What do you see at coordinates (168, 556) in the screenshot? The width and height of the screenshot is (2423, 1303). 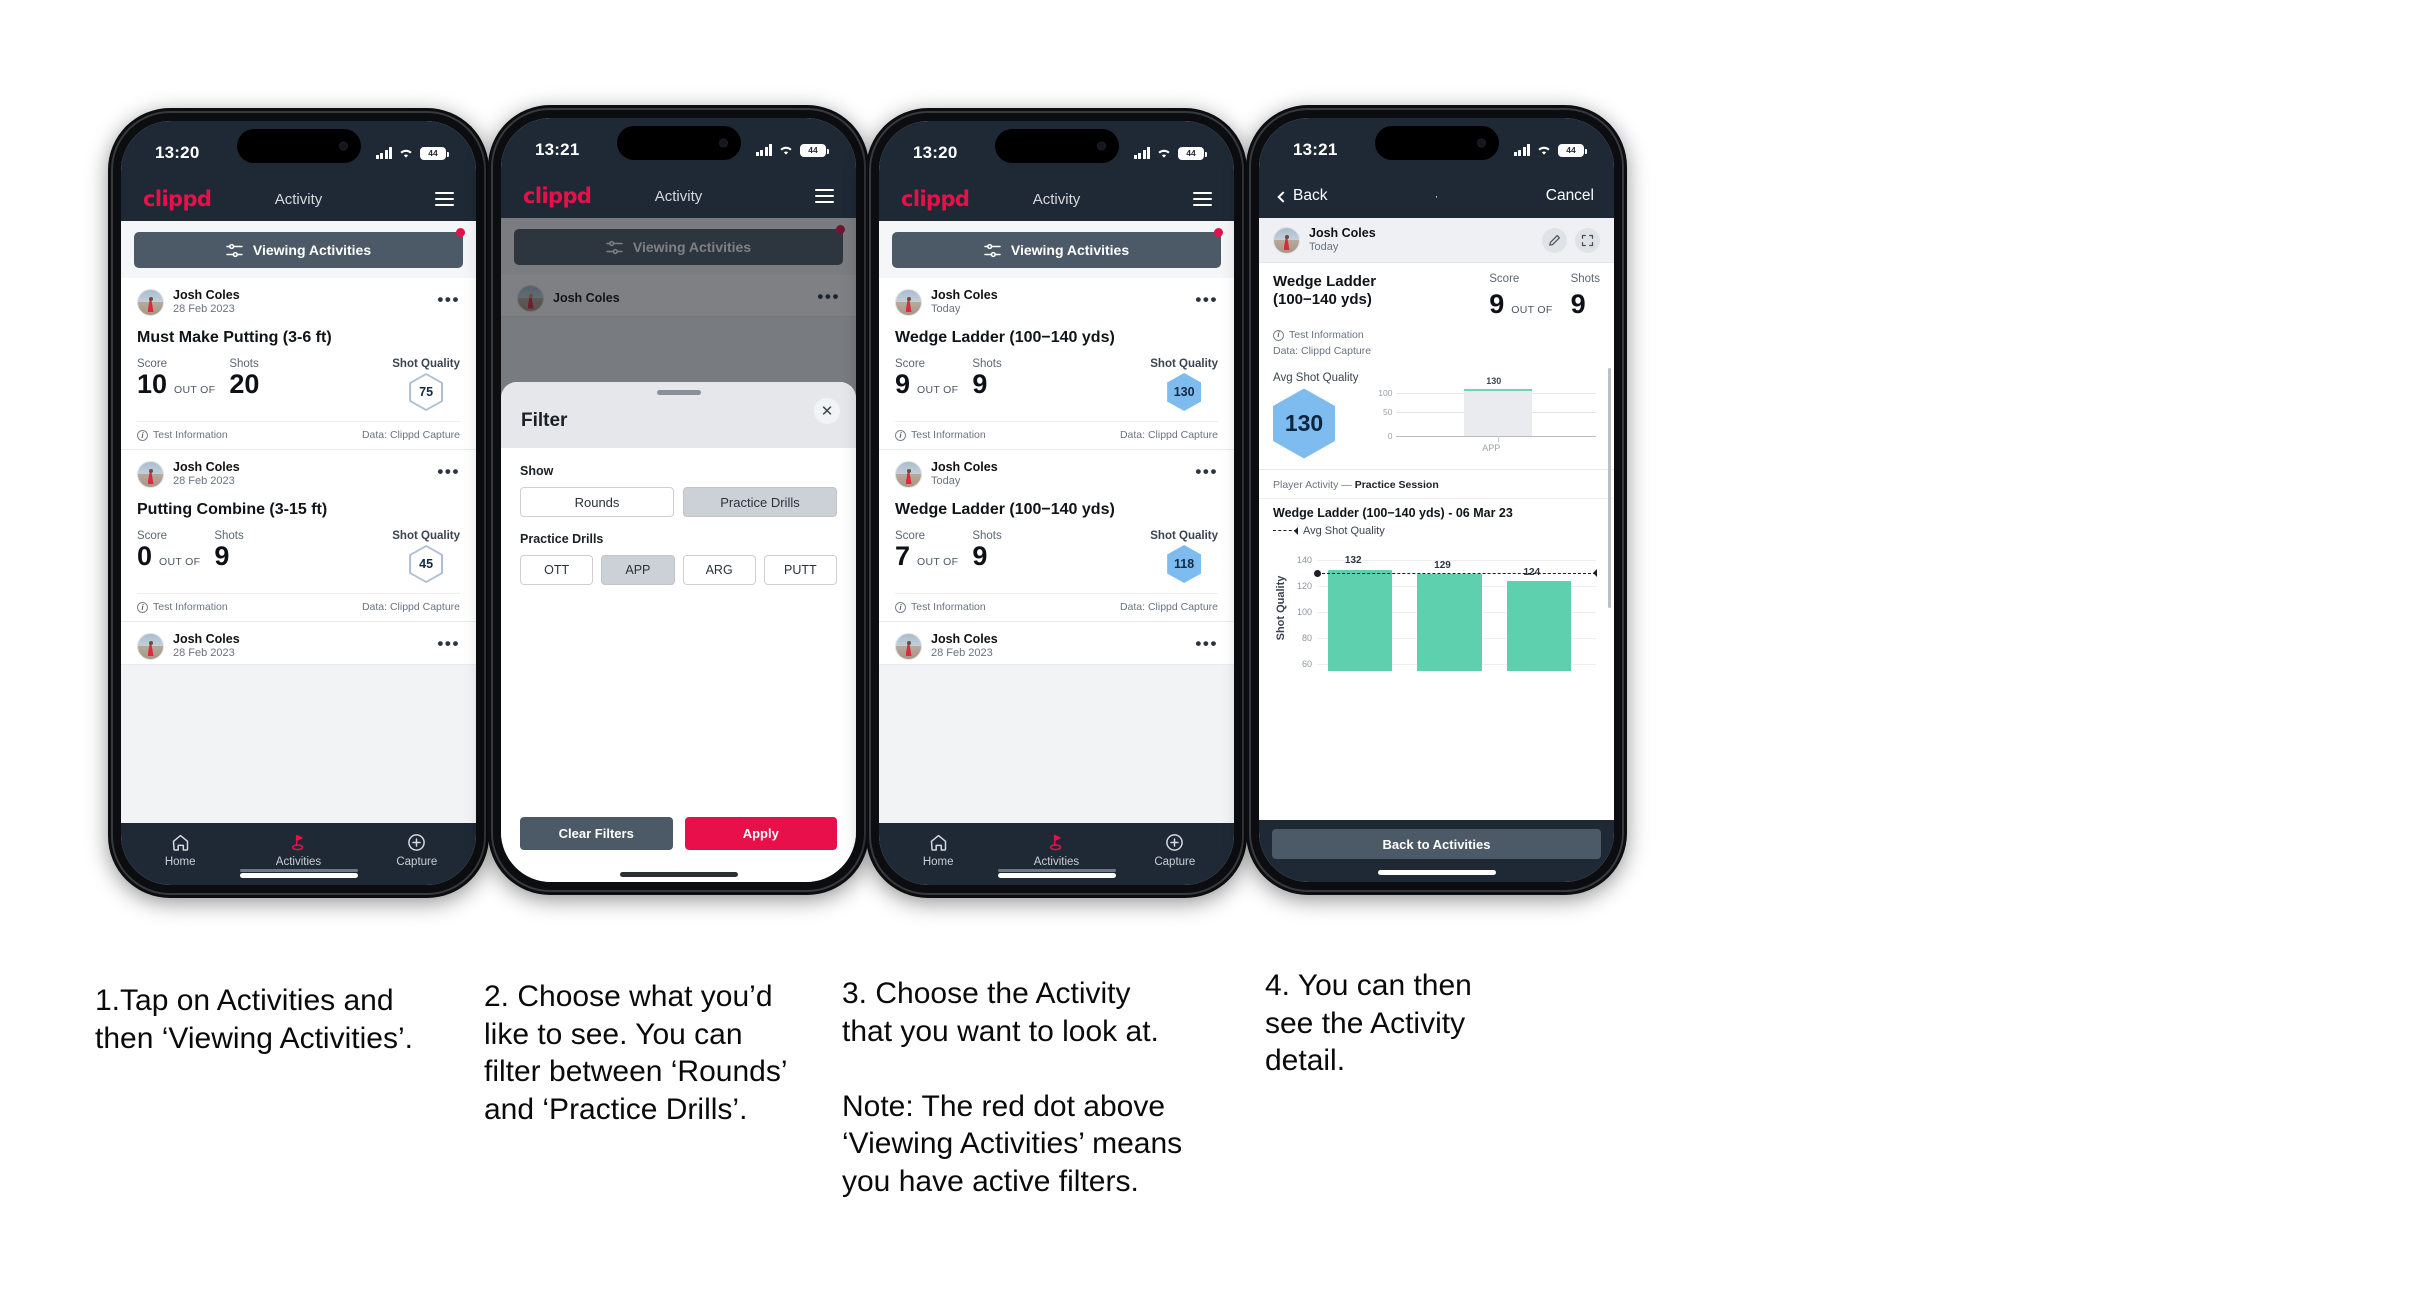 I see `score-row: 0 OUT OF` at bounding box center [168, 556].